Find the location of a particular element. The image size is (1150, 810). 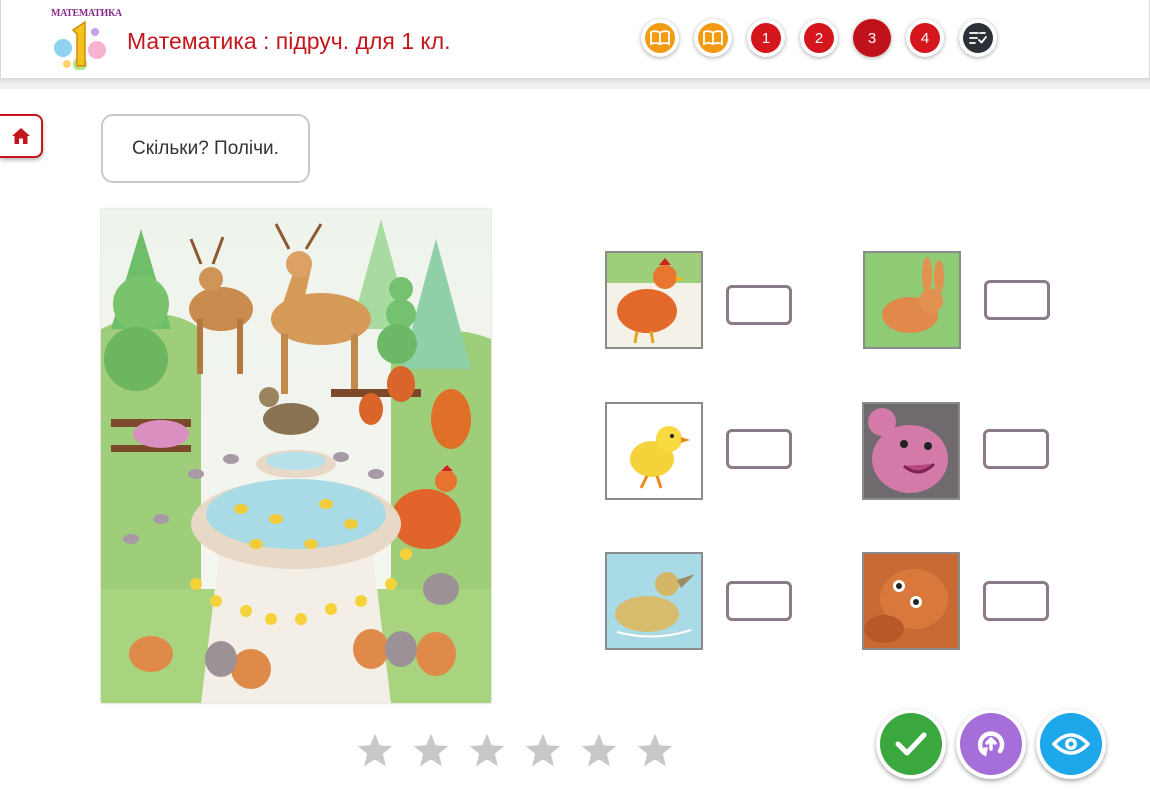

nav-page-1-button: 1 is located at coordinates (766, 38).